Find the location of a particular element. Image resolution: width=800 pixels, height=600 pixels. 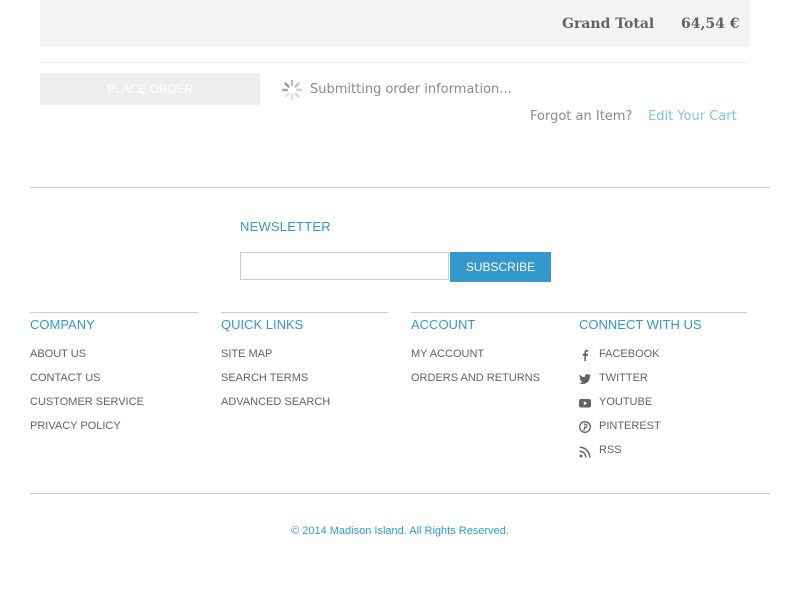

footer-link-pinterest: PINTEREST is located at coordinates (630, 426).